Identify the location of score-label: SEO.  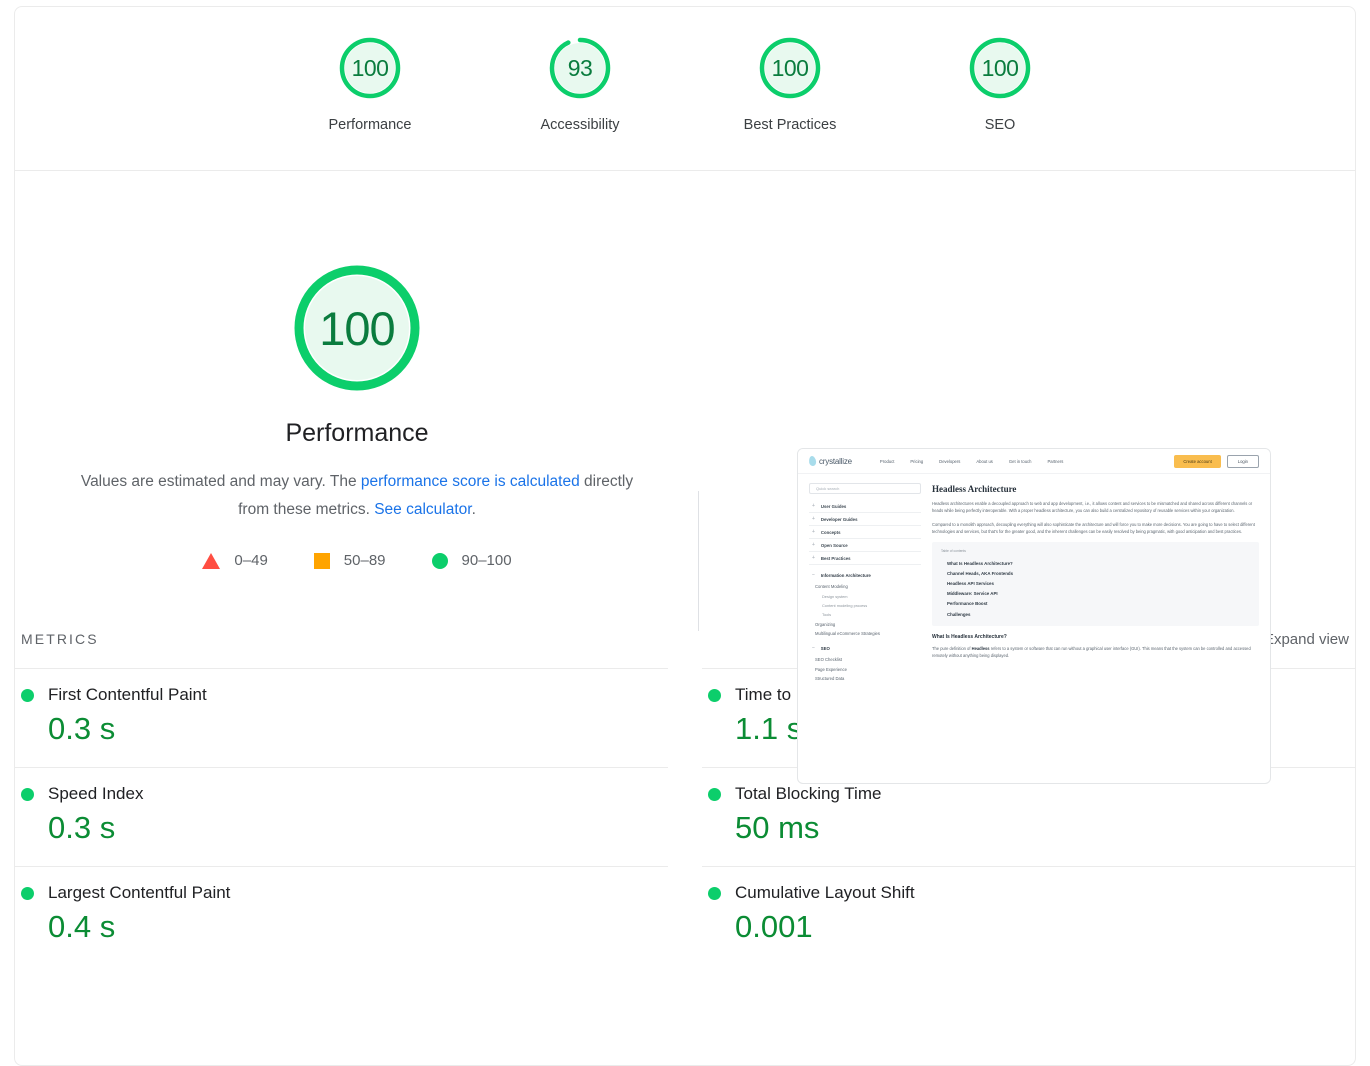
(1000, 125).